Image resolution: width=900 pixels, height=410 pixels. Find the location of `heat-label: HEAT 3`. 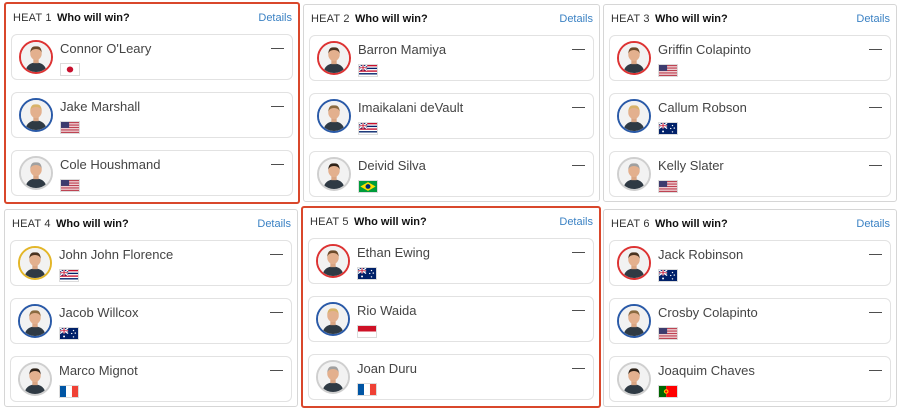

heat-label: HEAT 3 is located at coordinates (630, 19).